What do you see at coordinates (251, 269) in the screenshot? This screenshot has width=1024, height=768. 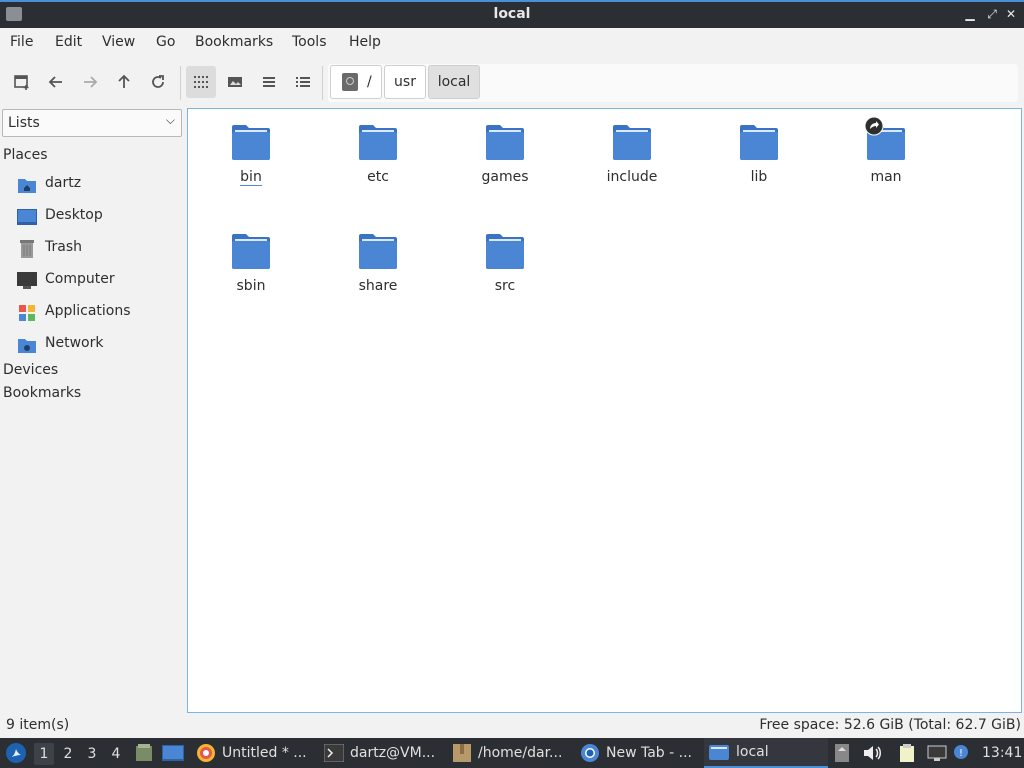 I see `folder-item-sbin: sbin` at bounding box center [251, 269].